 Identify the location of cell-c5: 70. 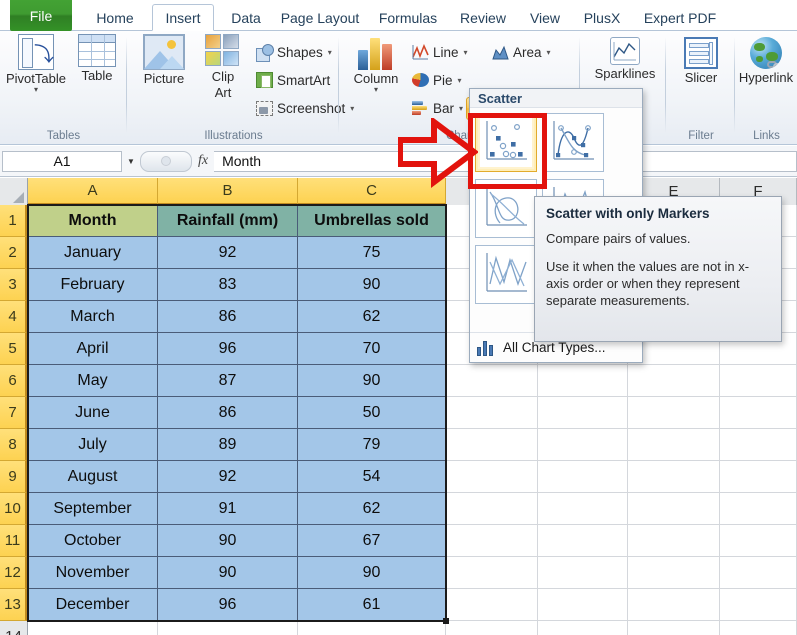
(372, 349).